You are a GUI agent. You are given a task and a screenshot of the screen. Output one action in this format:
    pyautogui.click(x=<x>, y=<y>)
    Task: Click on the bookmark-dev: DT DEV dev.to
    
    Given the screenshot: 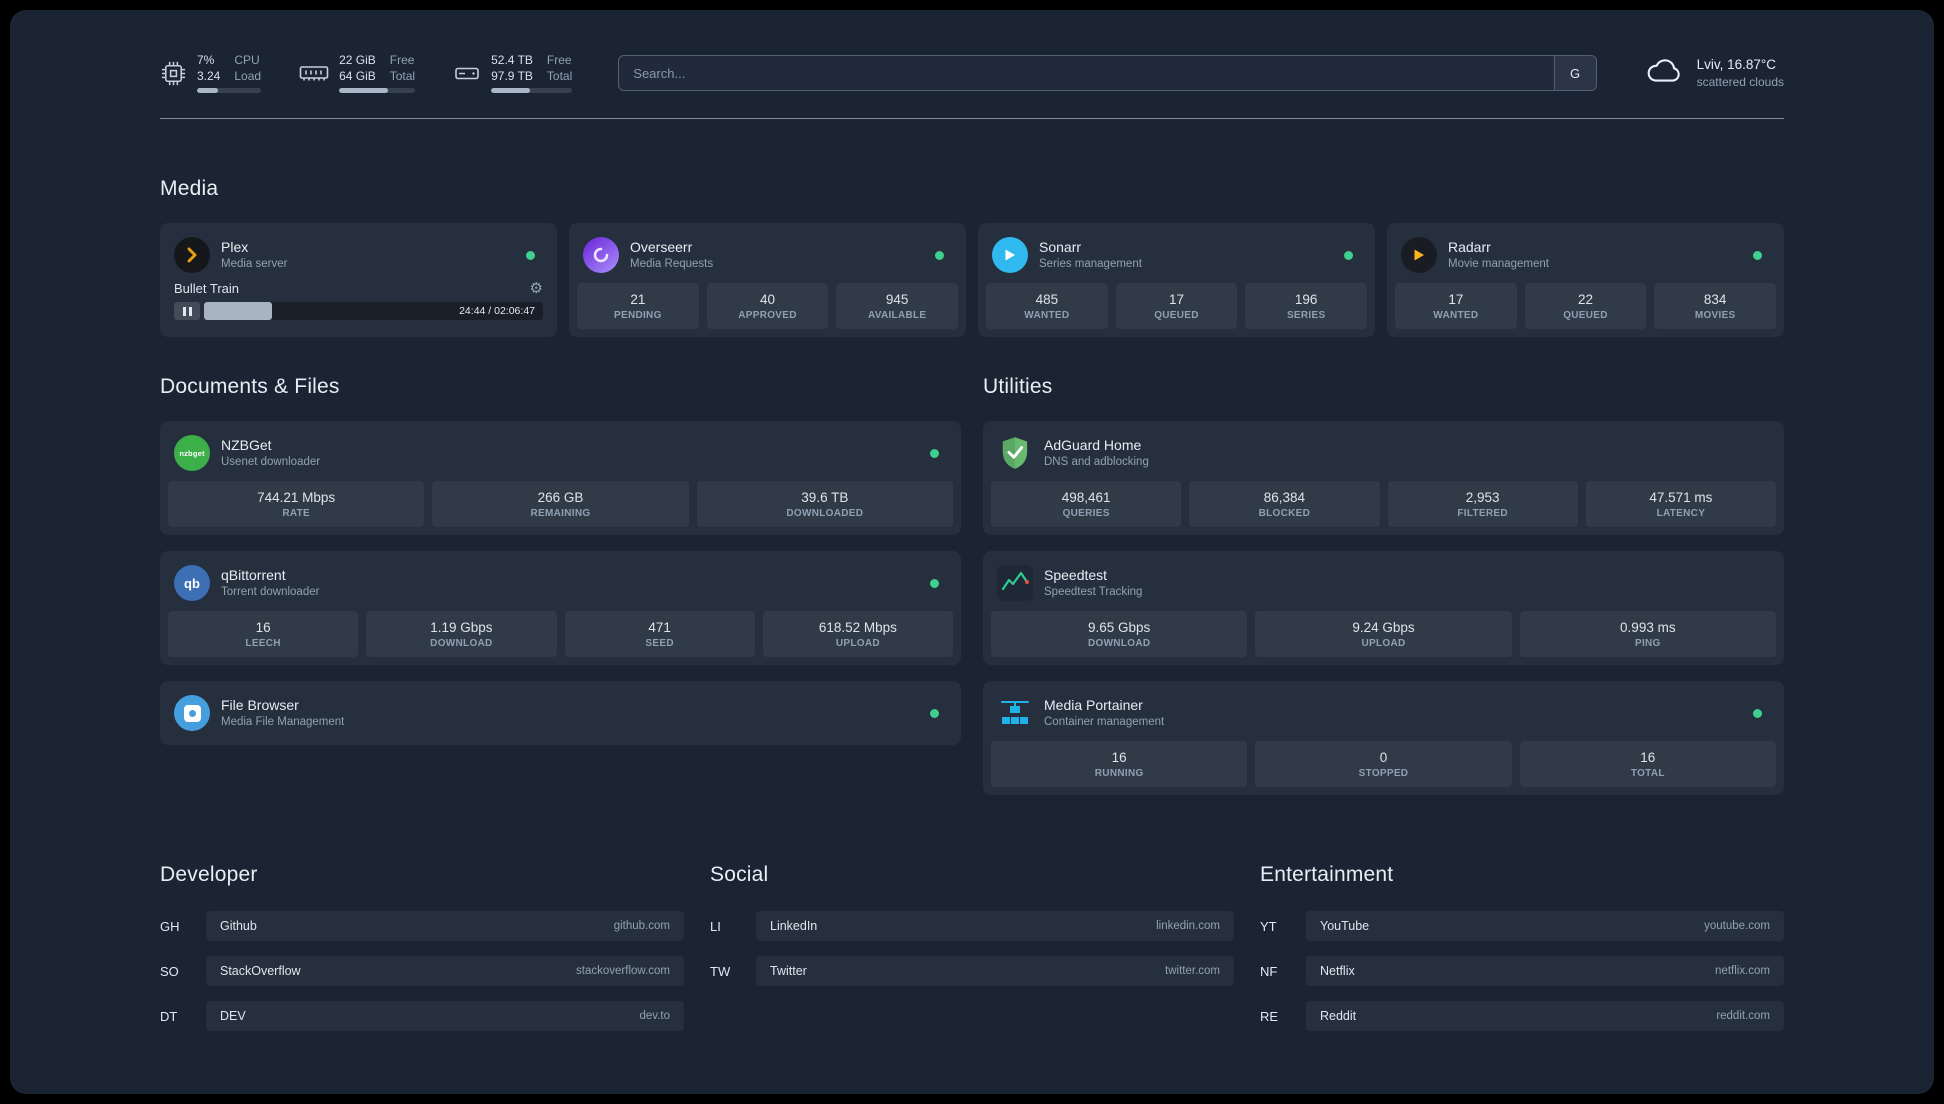 What is the action you would take?
    pyautogui.click(x=422, y=1016)
    